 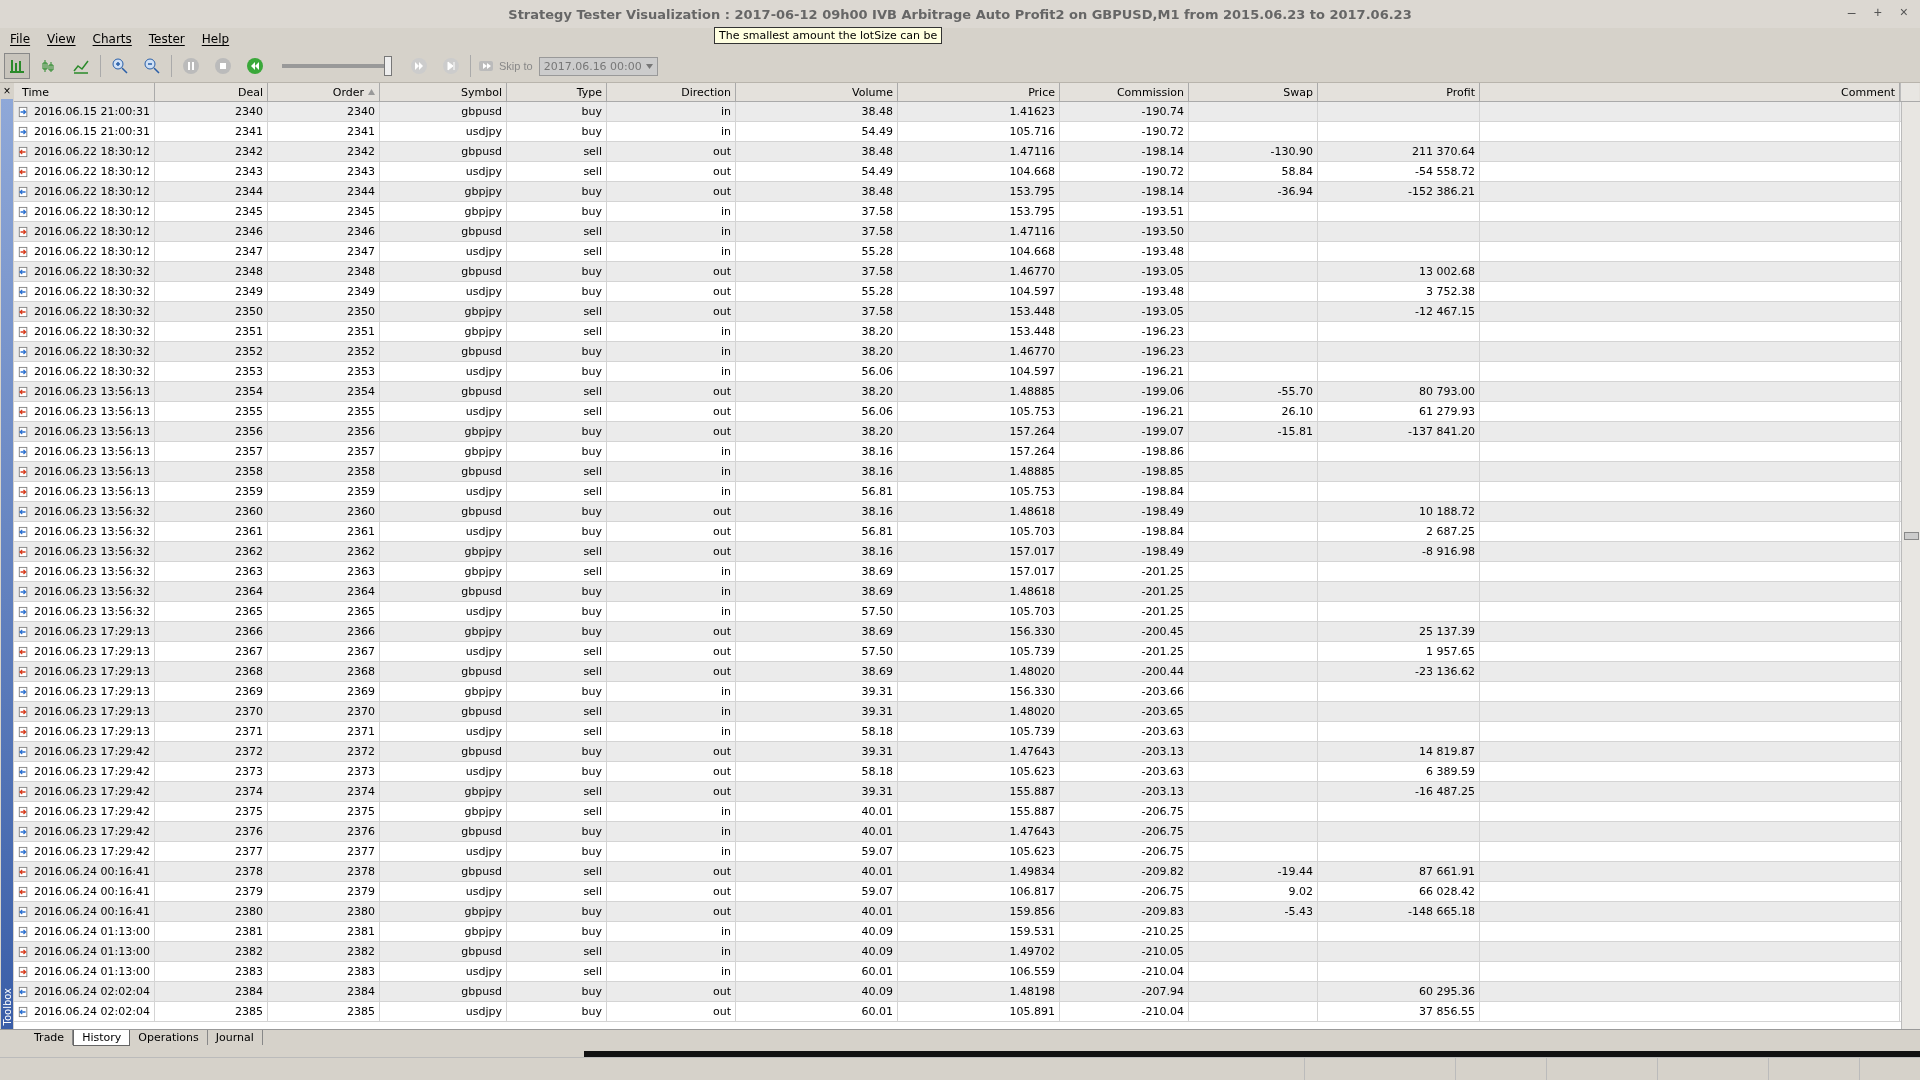 I want to click on table-cell: 2016.06.23 13:56:13, so click(x=92, y=471).